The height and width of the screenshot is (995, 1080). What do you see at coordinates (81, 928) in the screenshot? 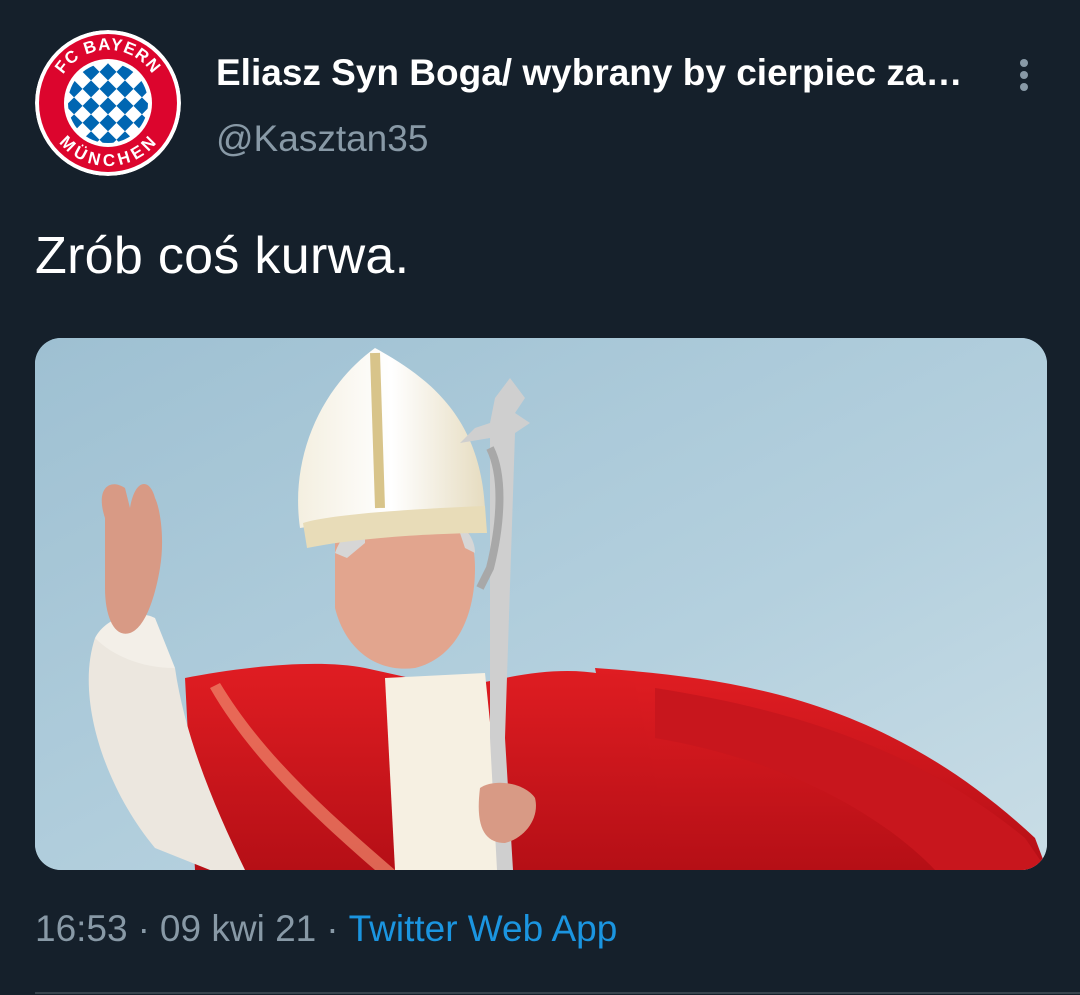
I see `tweet-time: 16:53` at bounding box center [81, 928].